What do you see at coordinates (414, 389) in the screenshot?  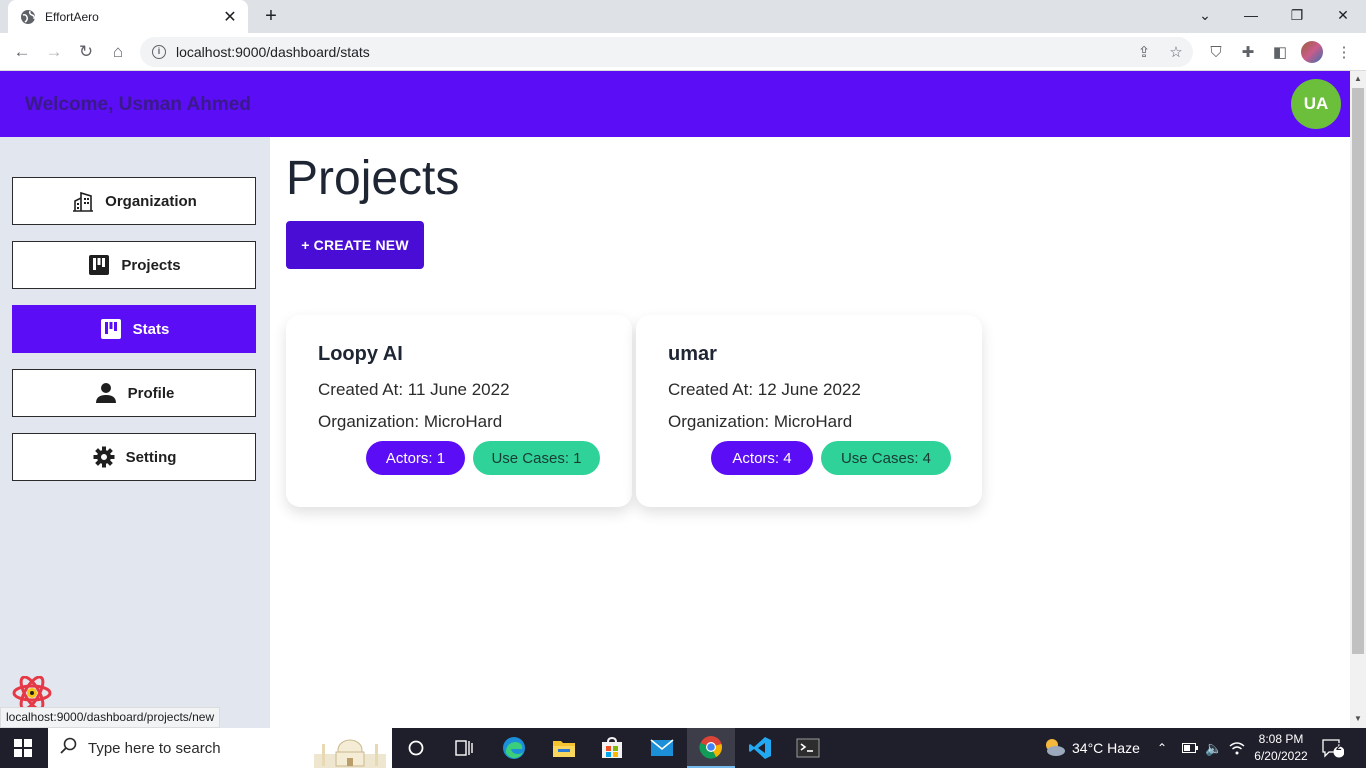 I see `project-created: Created At: 11 June 2022` at bounding box center [414, 389].